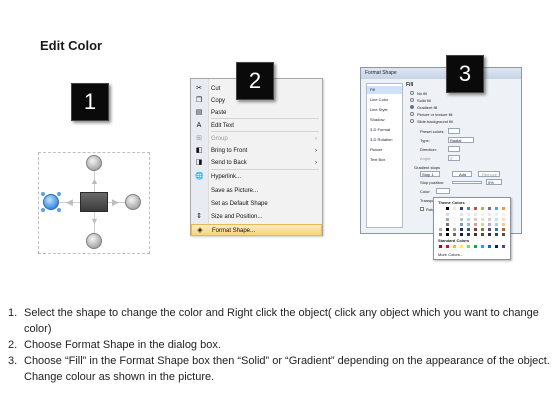 The width and height of the screenshot is (560, 420). I want to click on color-label: Color:, so click(425, 191).